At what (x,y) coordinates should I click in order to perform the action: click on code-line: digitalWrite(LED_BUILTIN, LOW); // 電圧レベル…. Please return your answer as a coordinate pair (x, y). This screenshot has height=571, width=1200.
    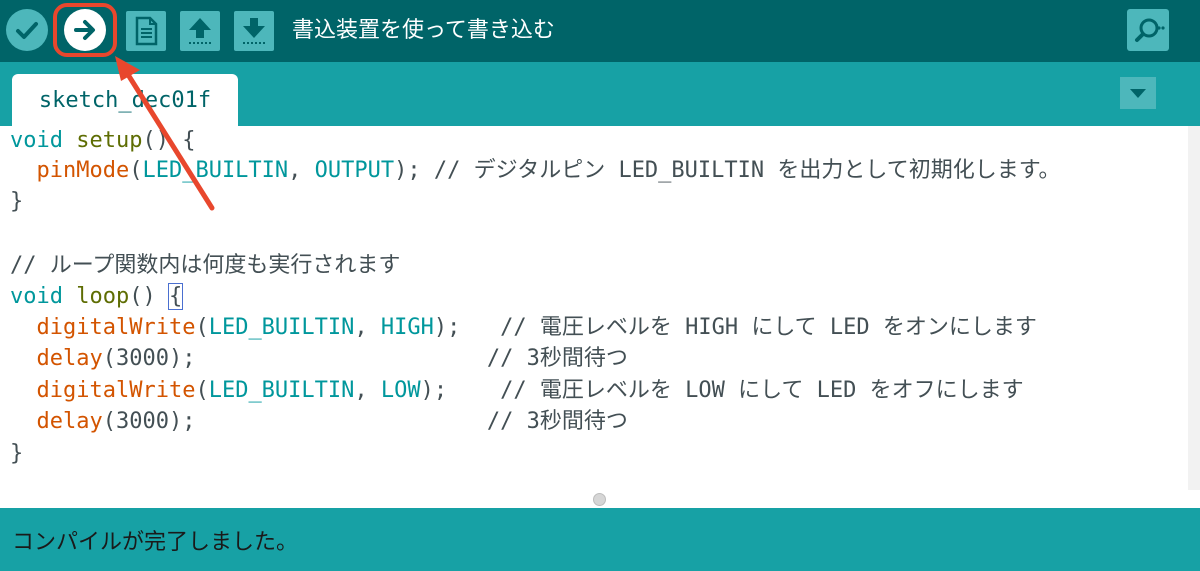
    Looking at the image, I should click on (517, 391).